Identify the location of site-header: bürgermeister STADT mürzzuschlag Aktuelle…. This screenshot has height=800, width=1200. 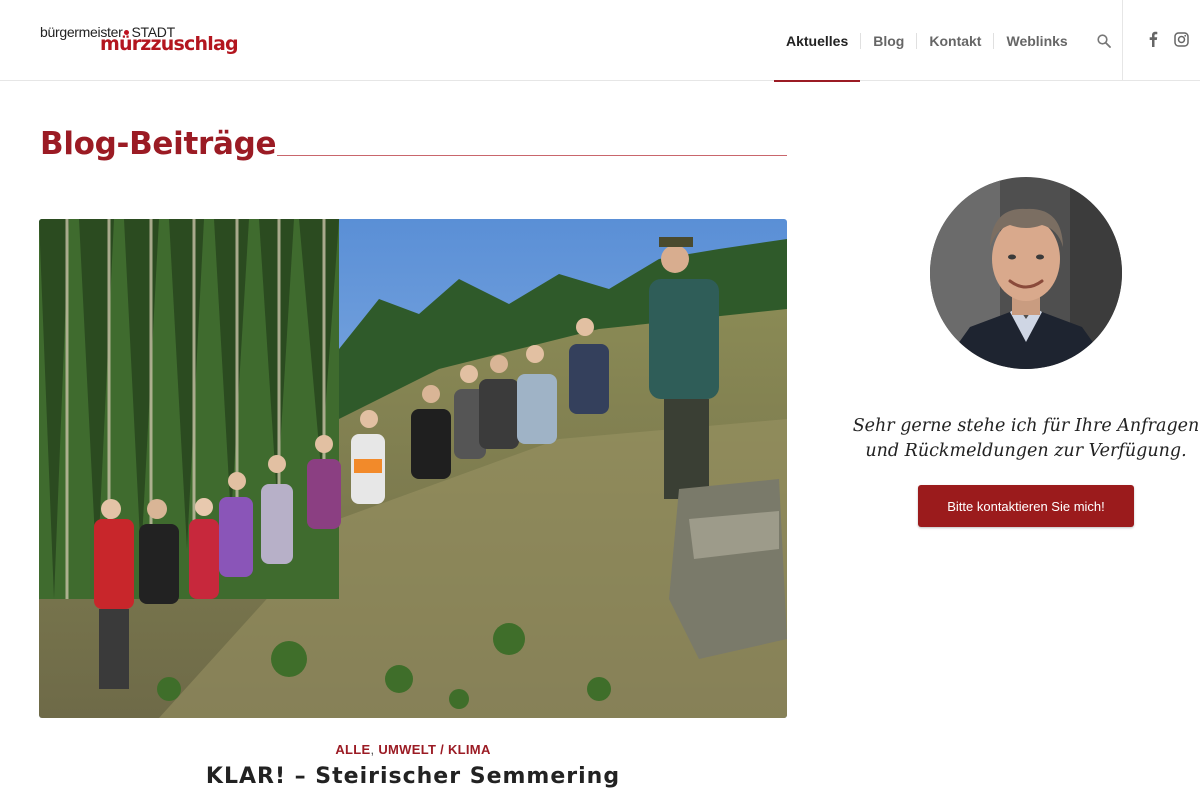
(600, 41).